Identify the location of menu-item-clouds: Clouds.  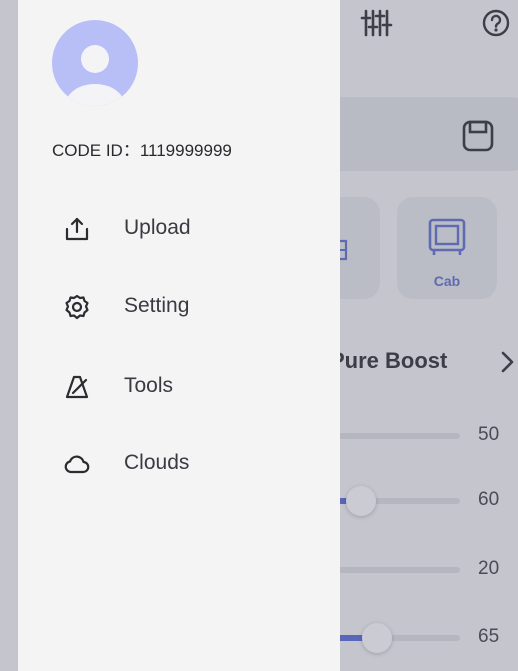
(192, 463).